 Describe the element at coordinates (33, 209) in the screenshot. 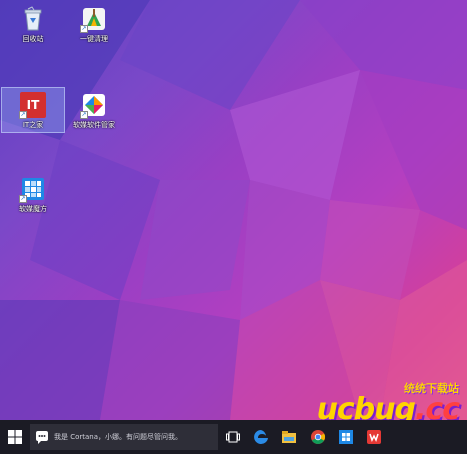

I see `desktop-icon-label: 软媒魔方` at that location.